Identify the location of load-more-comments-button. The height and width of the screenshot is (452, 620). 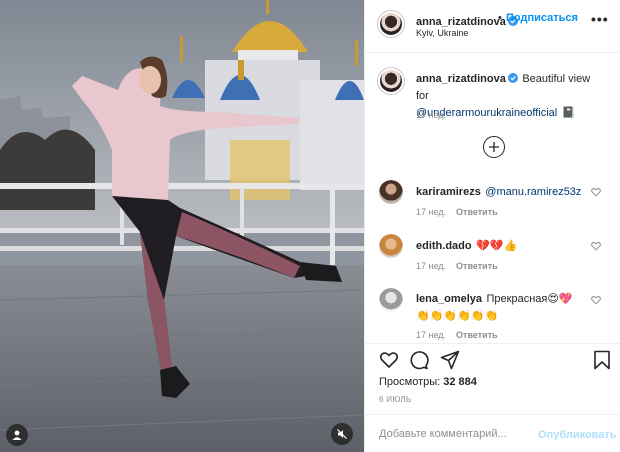
(494, 147).